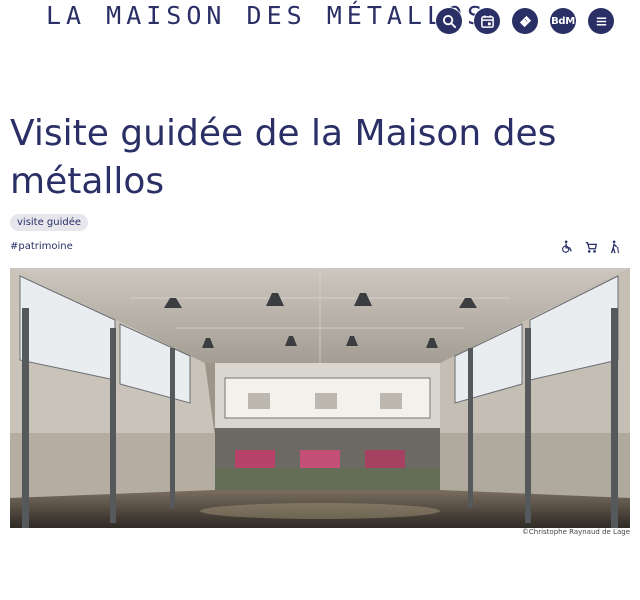  I want to click on elderly-walking-icon, so click(615, 247).